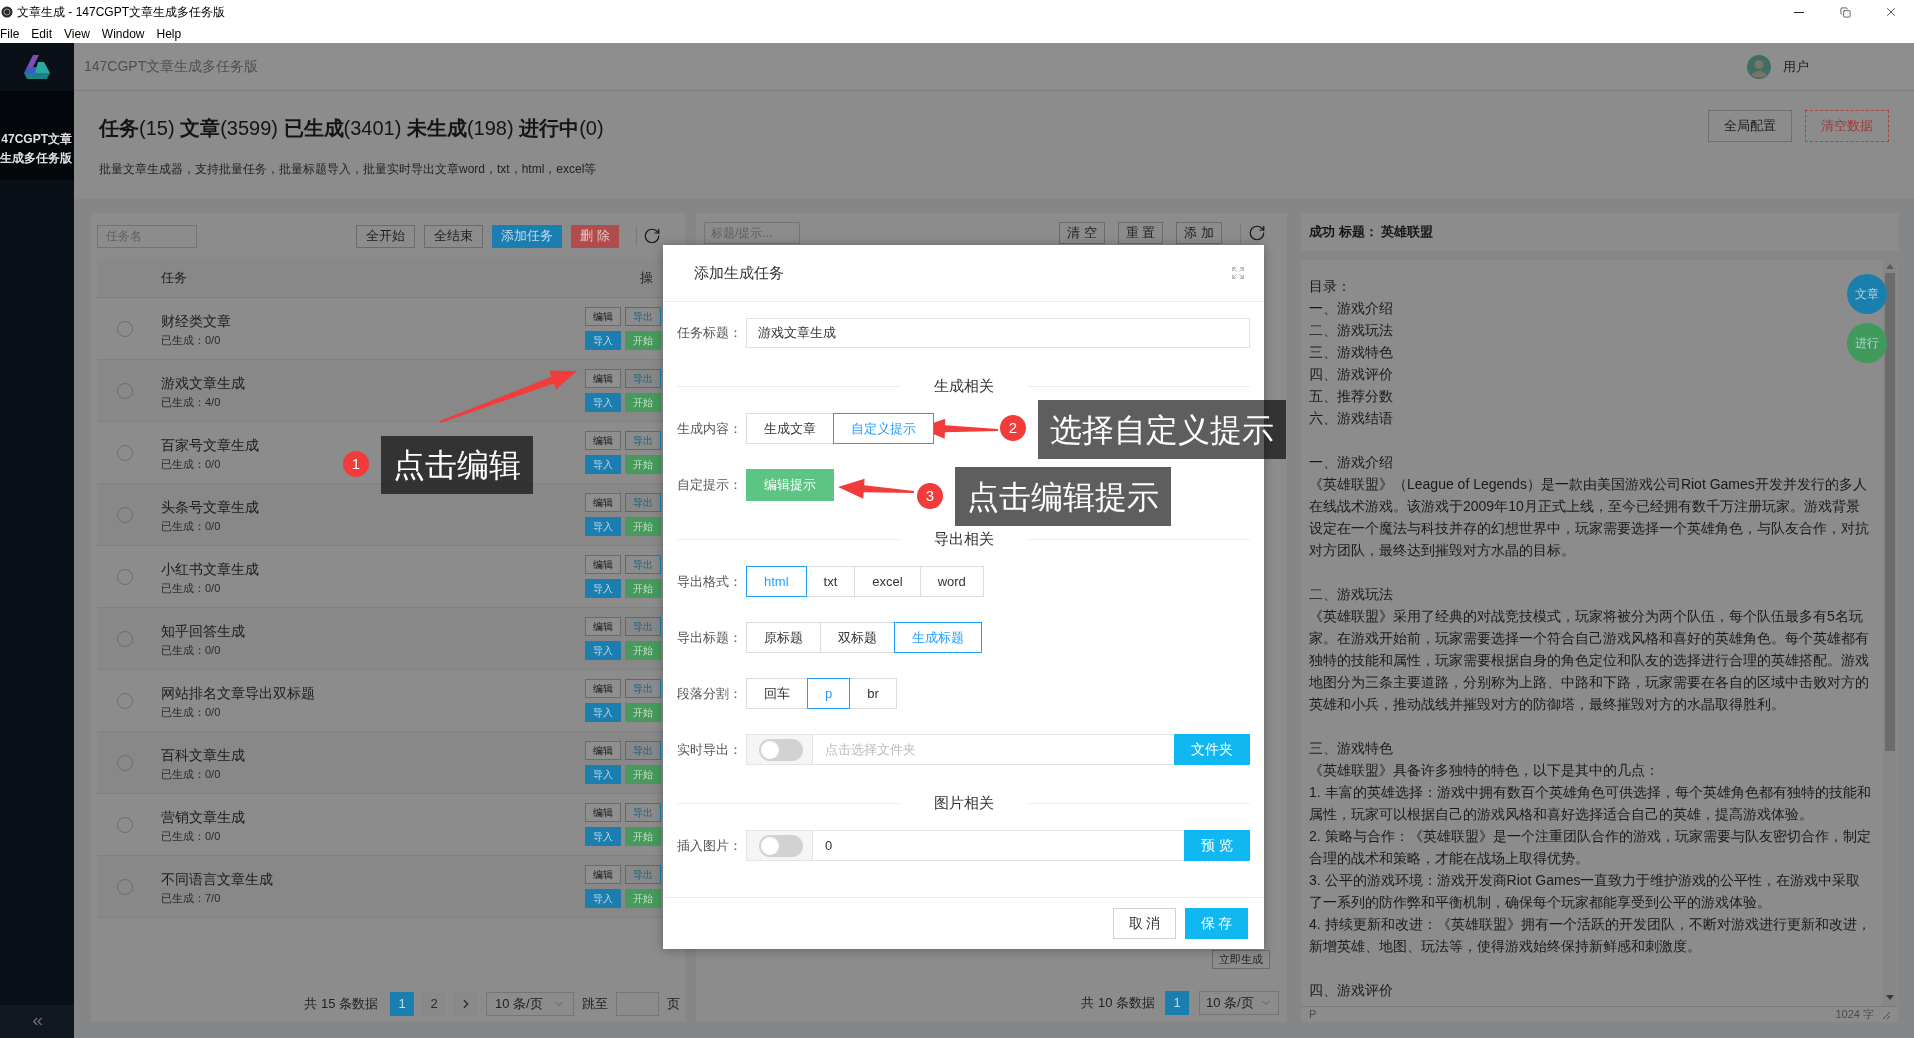 The image size is (1914, 1038). I want to click on segment-option: word, so click(951, 581).